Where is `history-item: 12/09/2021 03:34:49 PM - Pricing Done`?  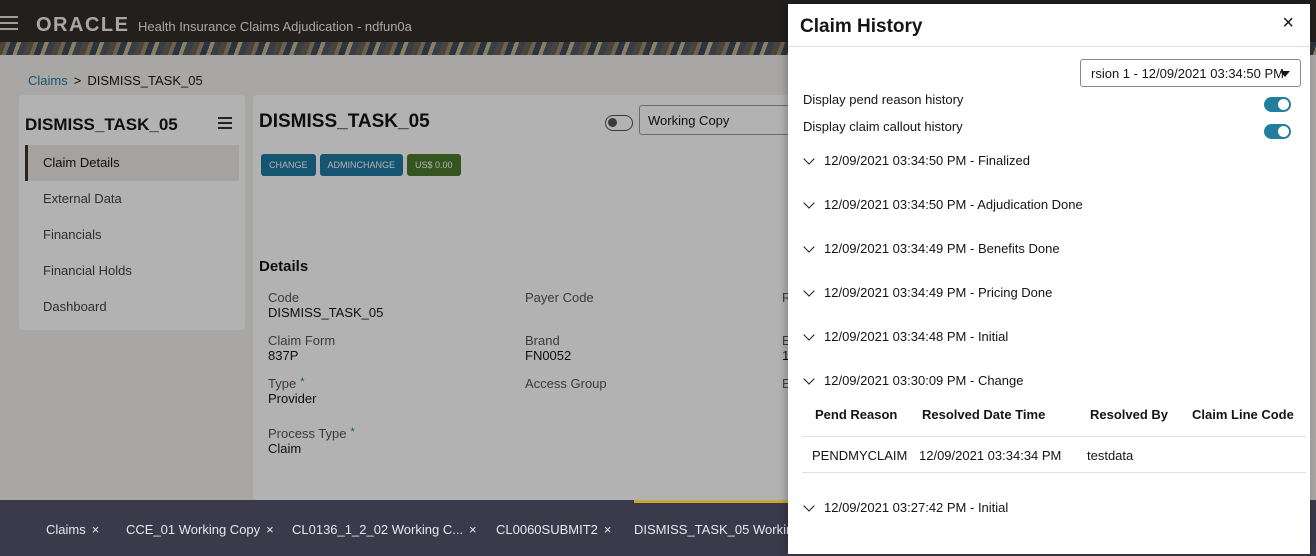 history-item: 12/09/2021 03:34:49 PM - Pricing Done is located at coordinates (927, 292).